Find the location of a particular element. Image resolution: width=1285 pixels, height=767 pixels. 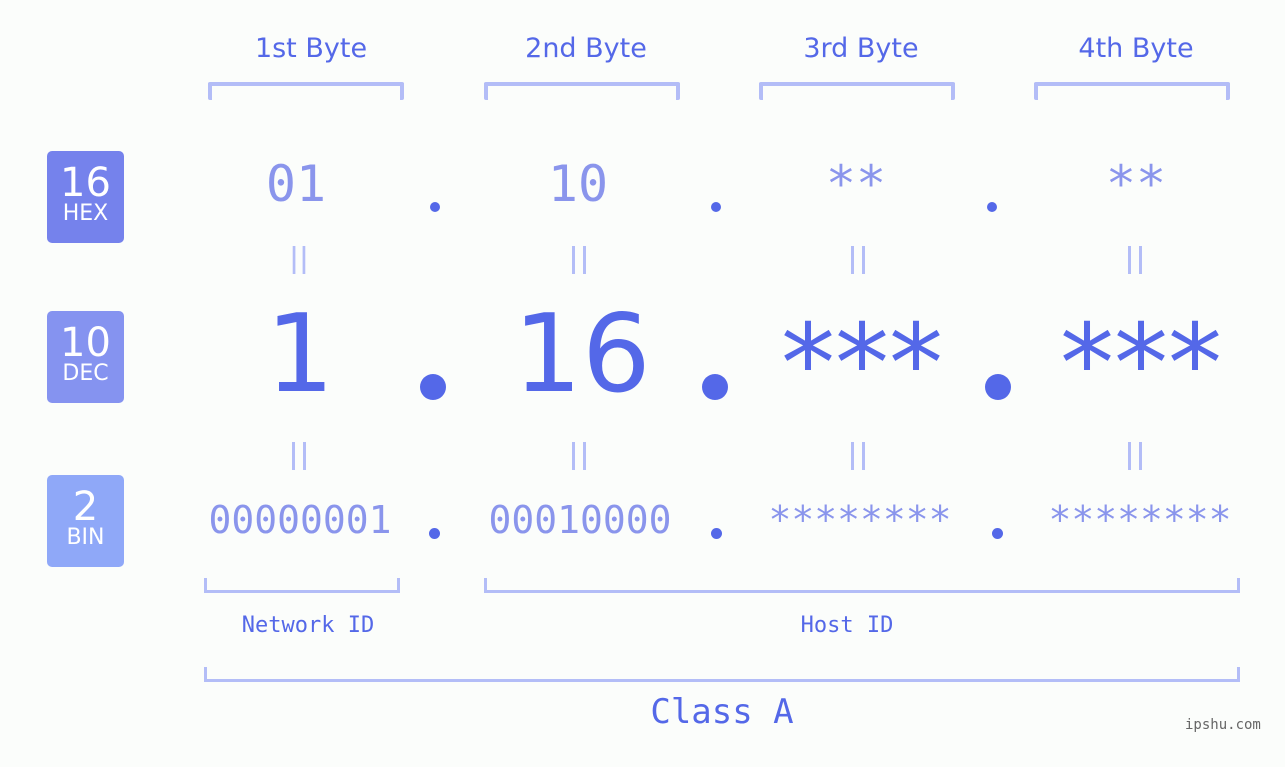

hex-byte-4: ** is located at coordinates (1136, 184).